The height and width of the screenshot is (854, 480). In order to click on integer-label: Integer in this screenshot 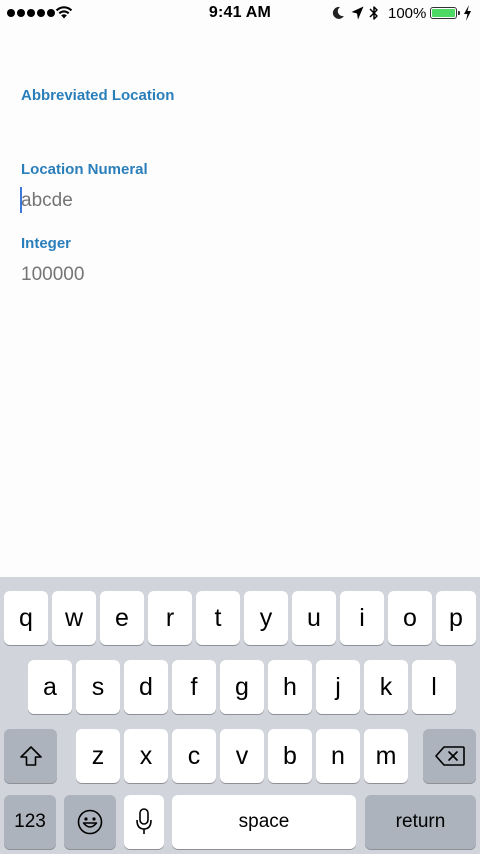, I will do `click(46, 243)`.